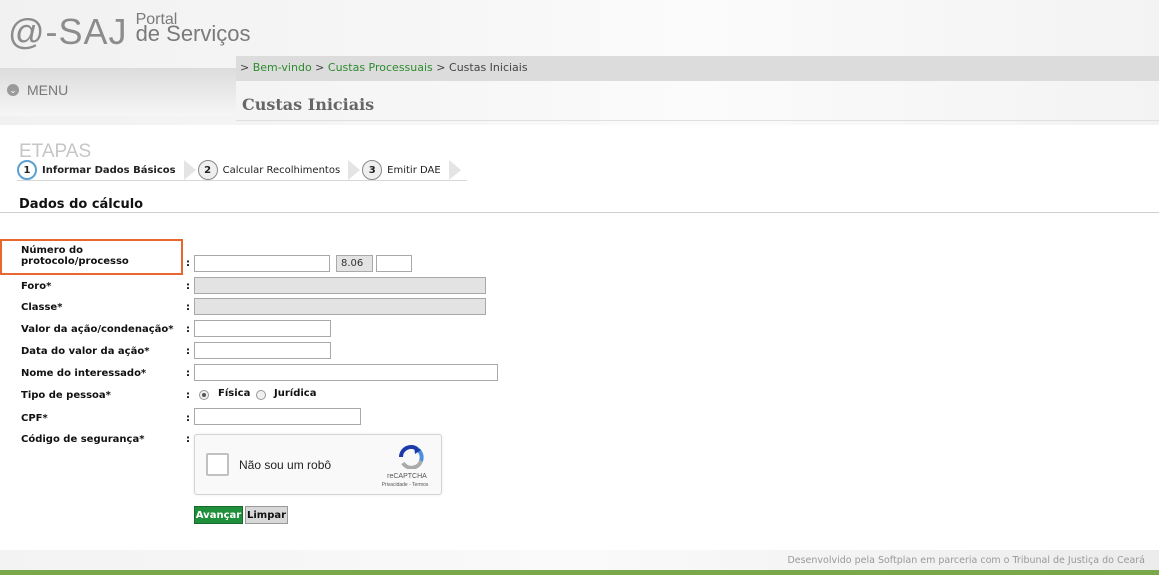  I want to click on recaptcha-checkbox, so click(217, 464).